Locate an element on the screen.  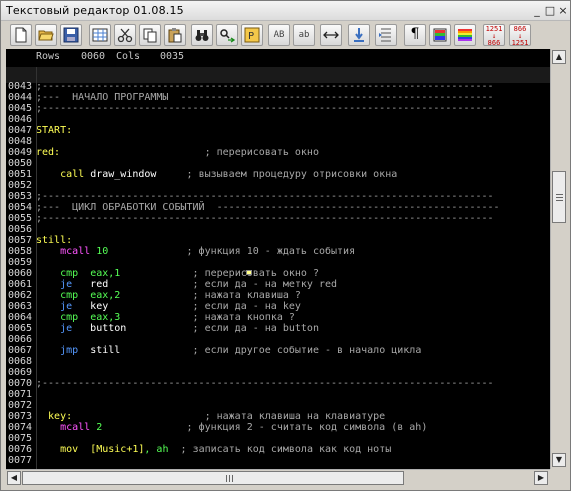
encoding-866-1251-button: 866 ↓ 1251 is located at coordinates (520, 35).